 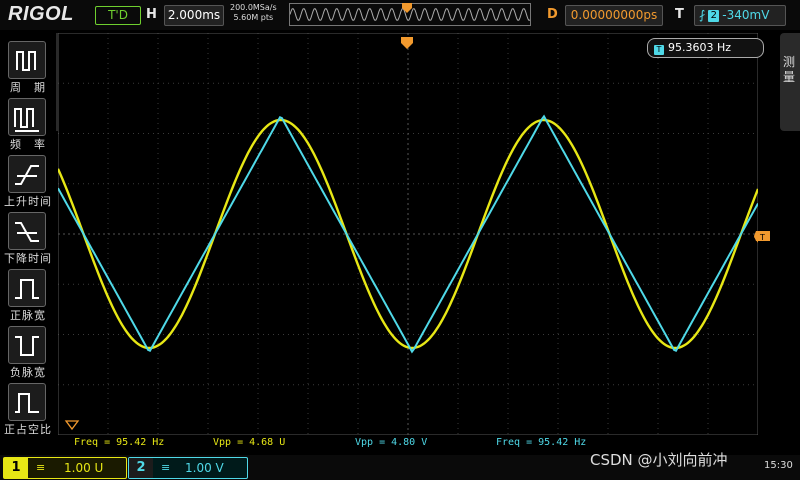 I want to click on trigger-setting: ⨏ 2 -340mV, so click(x=740, y=15).